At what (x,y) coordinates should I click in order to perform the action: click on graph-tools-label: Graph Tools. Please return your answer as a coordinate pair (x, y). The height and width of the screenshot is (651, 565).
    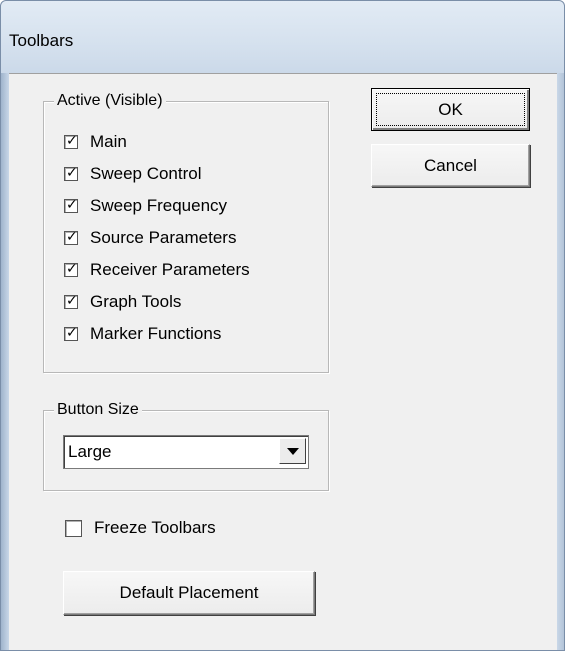
    Looking at the image, I should click on (136, 301).